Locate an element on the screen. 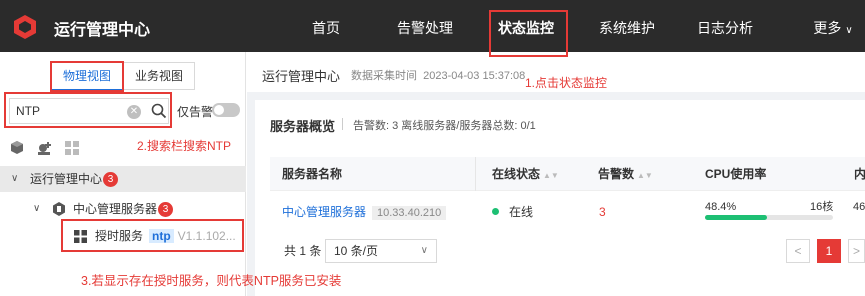 This screenshot has width=865, height=296. cell-alarms: 3 is located at coordinates (602, 212).